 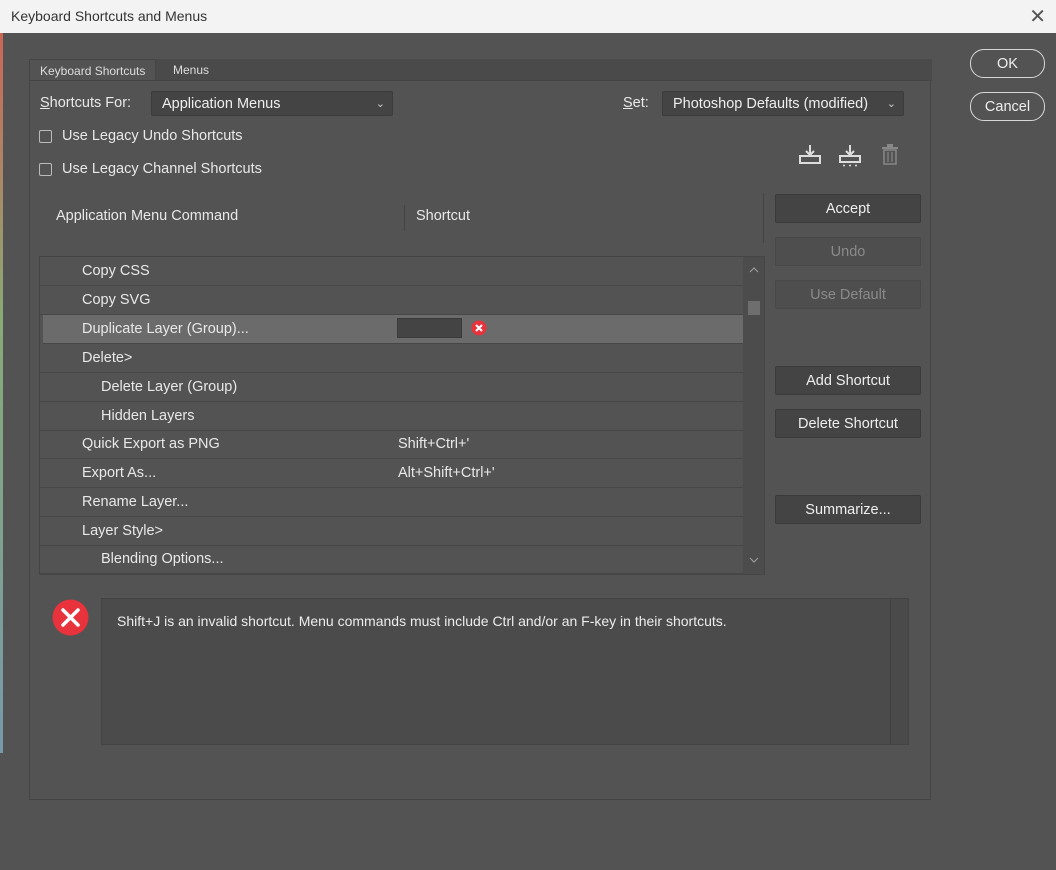 I want to click on table-row: Quick Export as PNG Shift+Ctrl+', so click(x=391, y=444).